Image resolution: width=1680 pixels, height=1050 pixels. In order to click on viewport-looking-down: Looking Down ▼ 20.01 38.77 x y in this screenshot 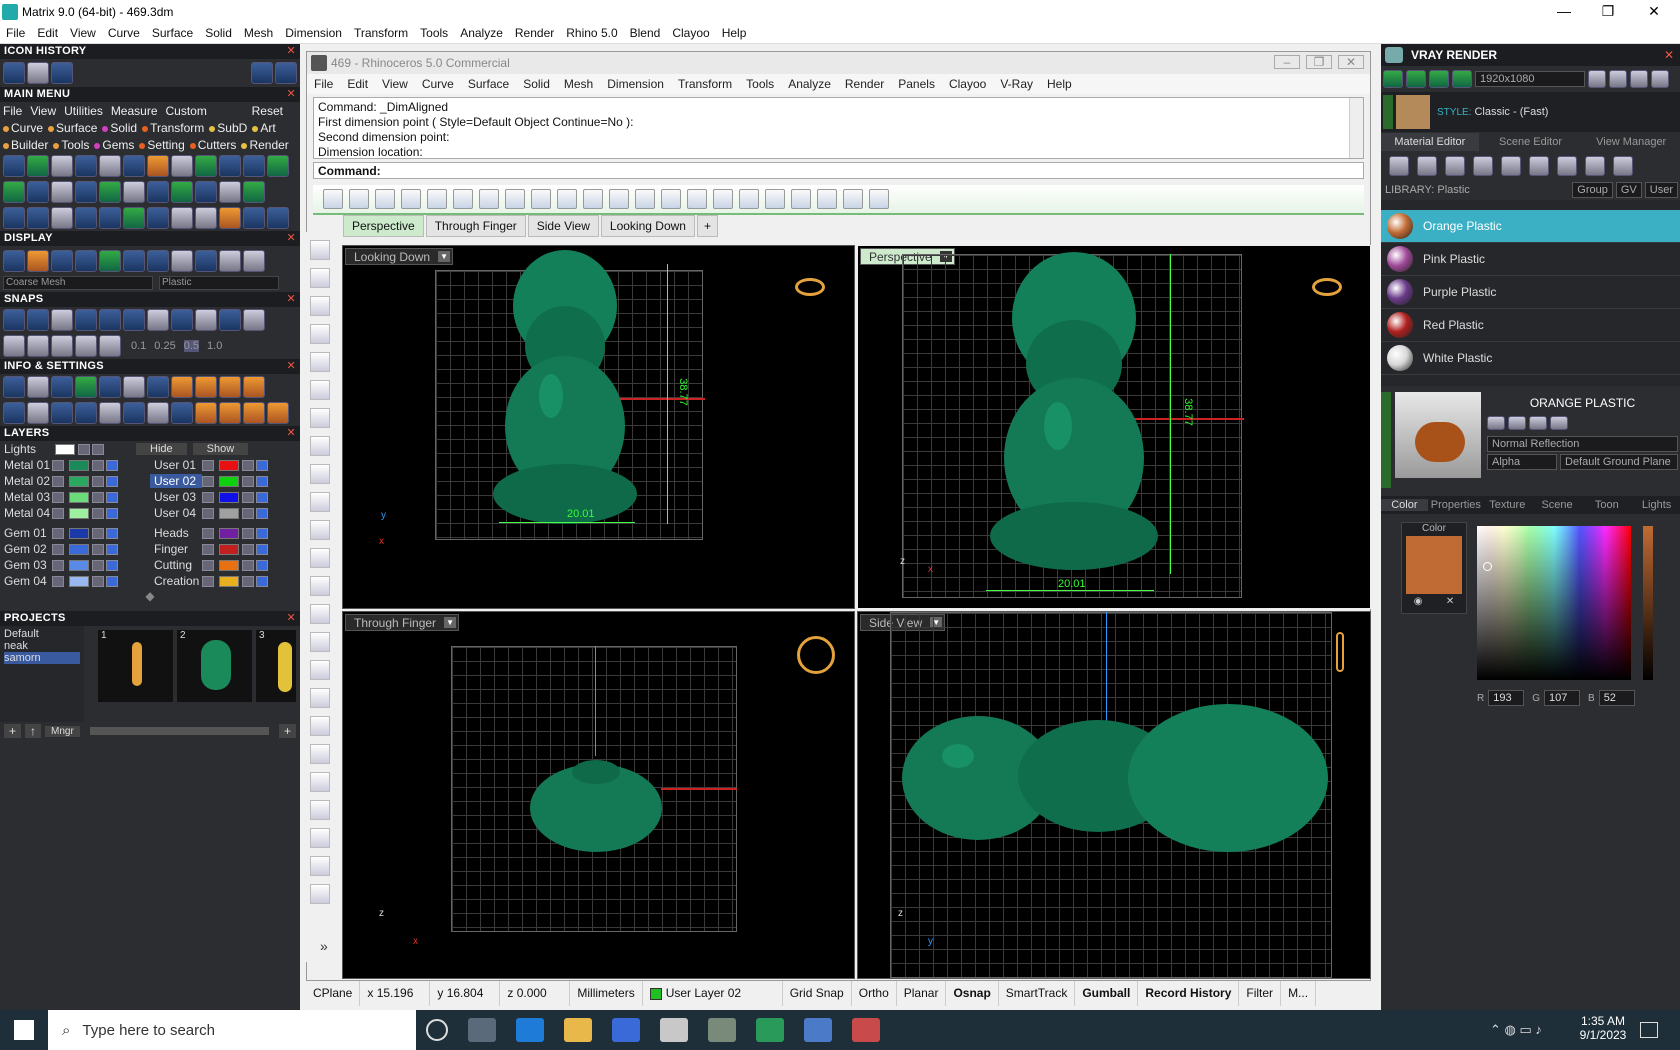, I will do `click(598, 427)`.